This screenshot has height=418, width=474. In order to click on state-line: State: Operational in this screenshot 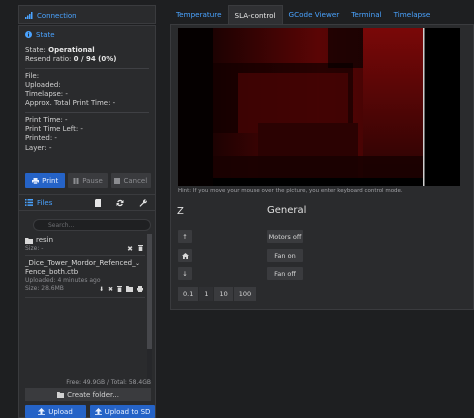, I will do `click(60, 50)`.